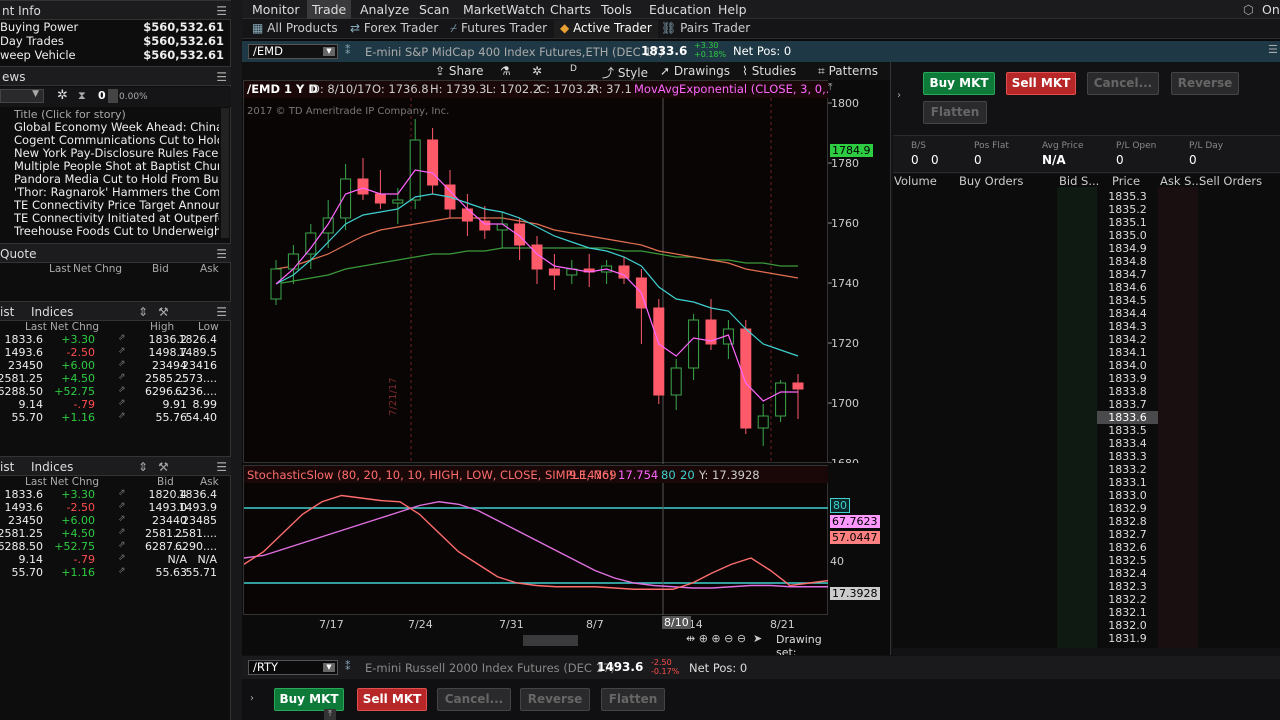 The width and height of the screenshot is (1280, 720). I want to click on tools-icon: ⚒, so click(163, 467).